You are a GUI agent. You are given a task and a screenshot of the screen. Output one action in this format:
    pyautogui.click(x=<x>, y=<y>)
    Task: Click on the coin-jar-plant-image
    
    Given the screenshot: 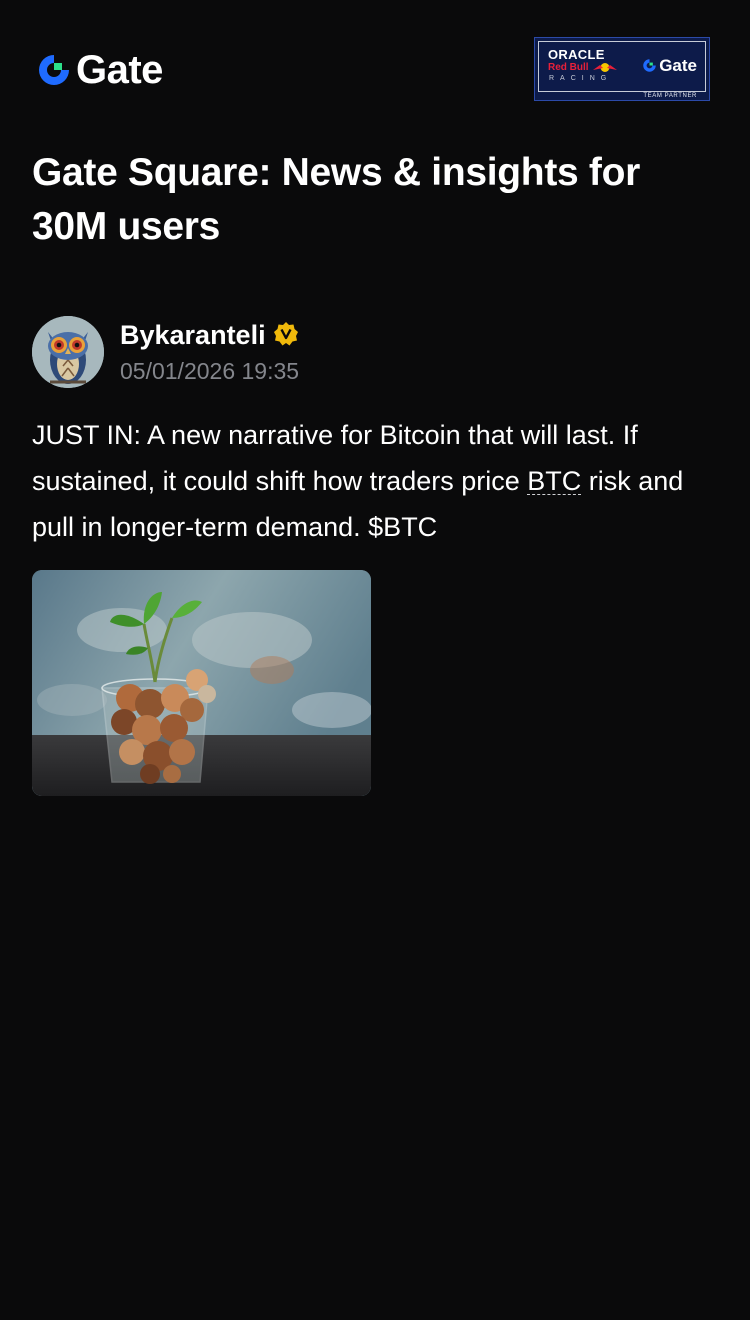 What is the action you would take?
    pyautogui.click(x=201, y=683)
    